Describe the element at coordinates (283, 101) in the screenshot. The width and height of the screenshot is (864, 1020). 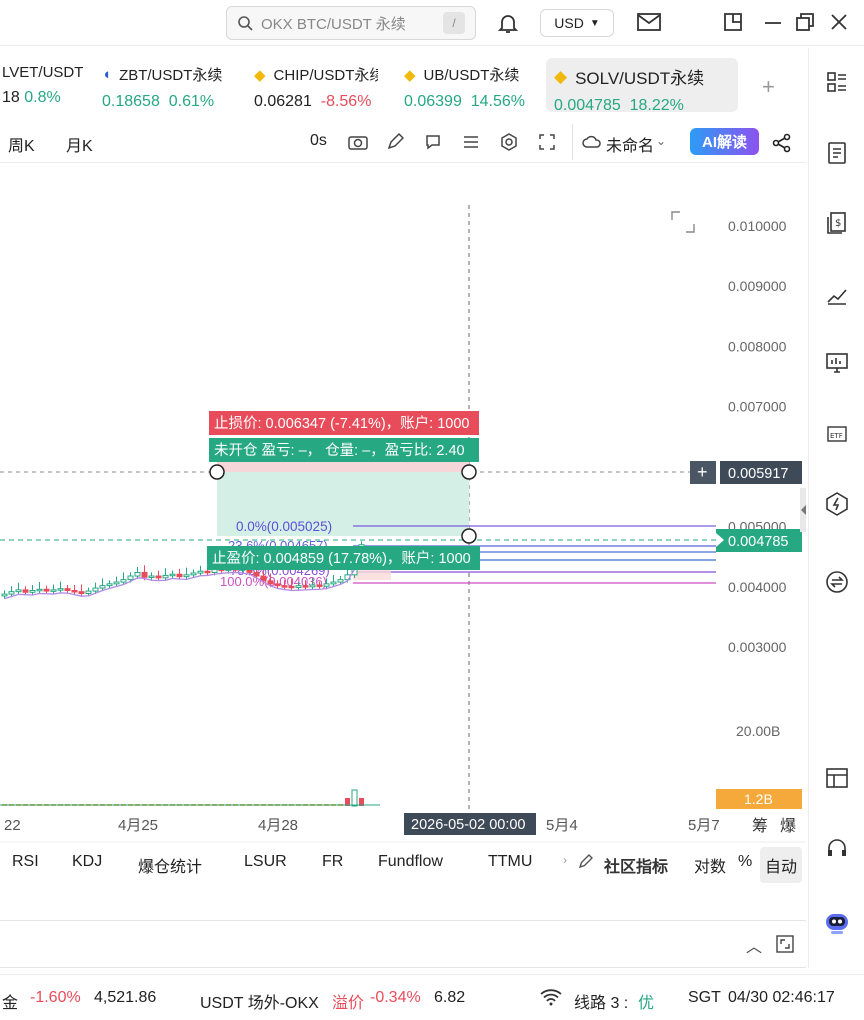
I see `ticker-price: 0.06281` at that location.